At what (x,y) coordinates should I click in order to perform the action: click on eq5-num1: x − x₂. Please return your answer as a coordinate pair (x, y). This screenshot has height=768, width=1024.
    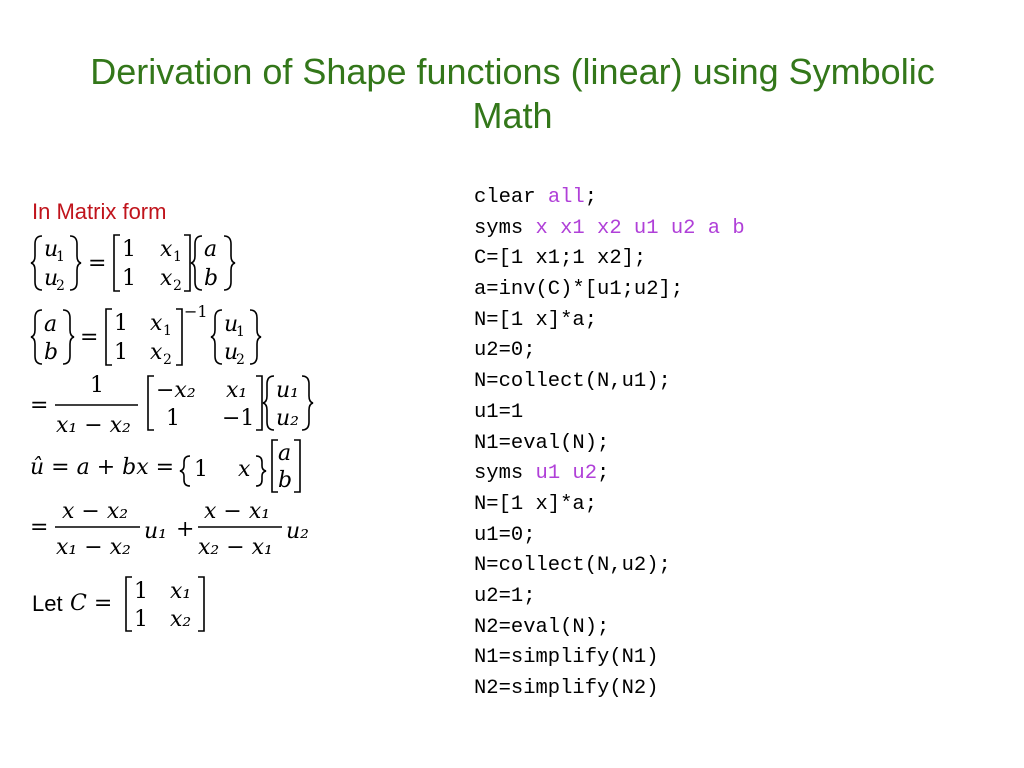
    Looking at the image, I should click on (95, 511).